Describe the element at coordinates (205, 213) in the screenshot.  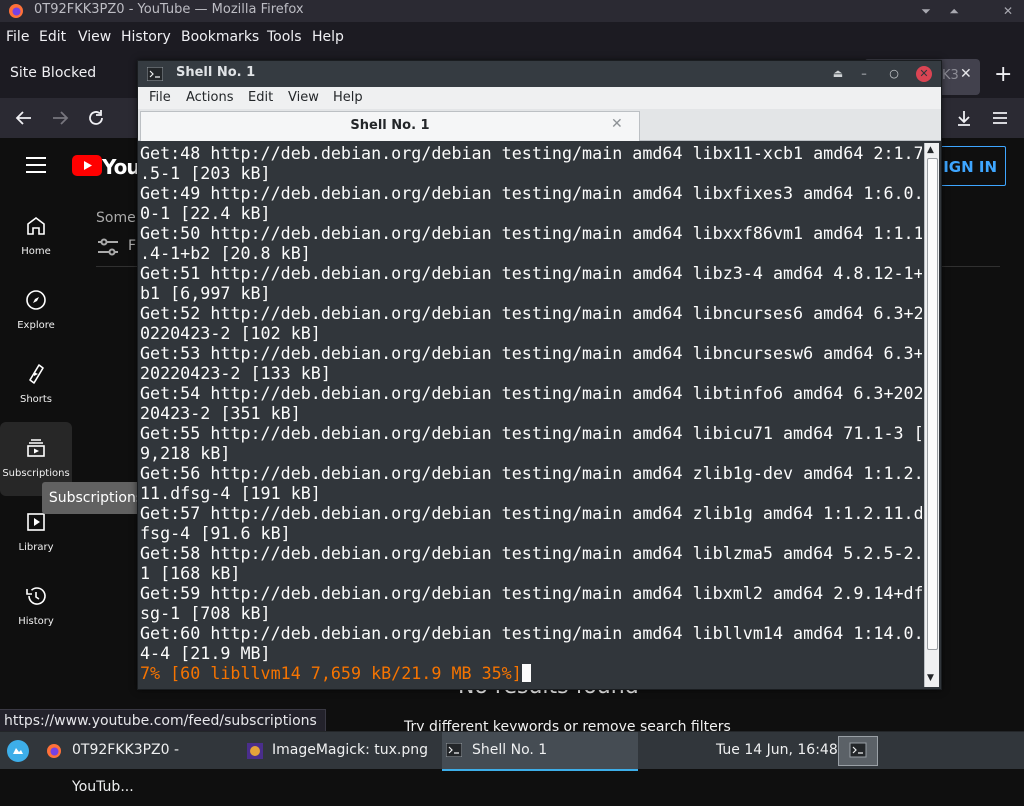
I see `terminal-line: 0-1 [22.4 kB]` at that location.